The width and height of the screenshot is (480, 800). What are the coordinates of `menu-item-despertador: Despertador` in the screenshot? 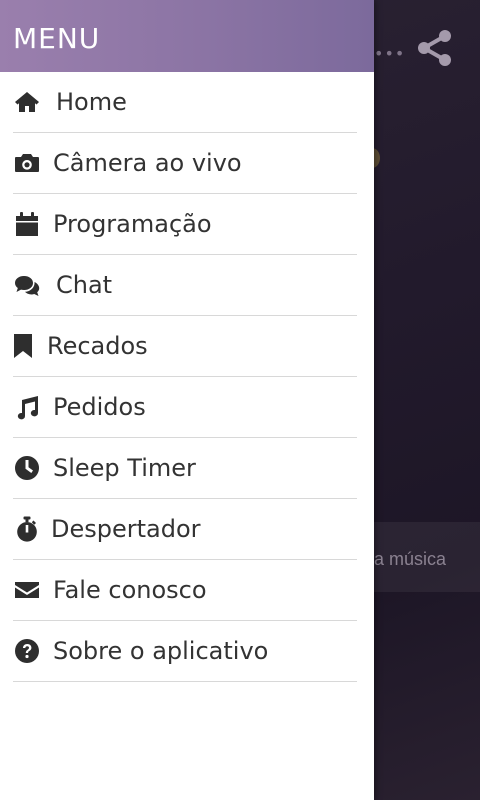 It's located at (185, 529).